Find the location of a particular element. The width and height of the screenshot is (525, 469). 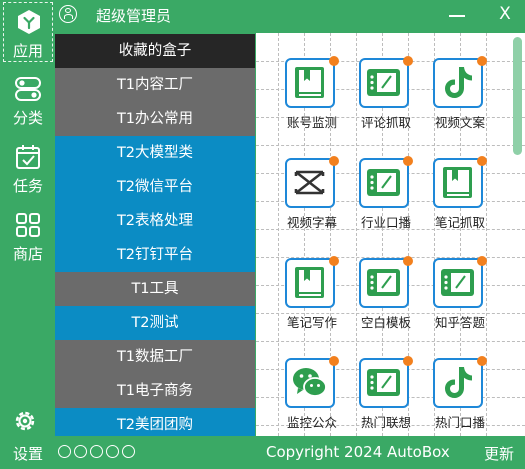

nav-label-category: 分类 is located at coordinates (27, 118).